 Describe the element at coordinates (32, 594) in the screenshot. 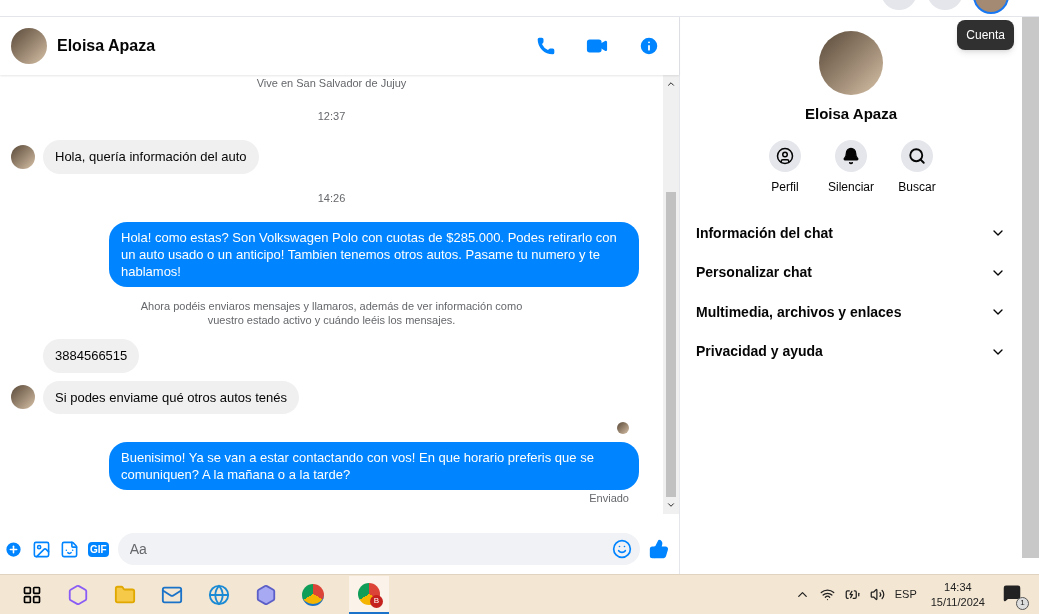

I see `task-view-icon` at that location.